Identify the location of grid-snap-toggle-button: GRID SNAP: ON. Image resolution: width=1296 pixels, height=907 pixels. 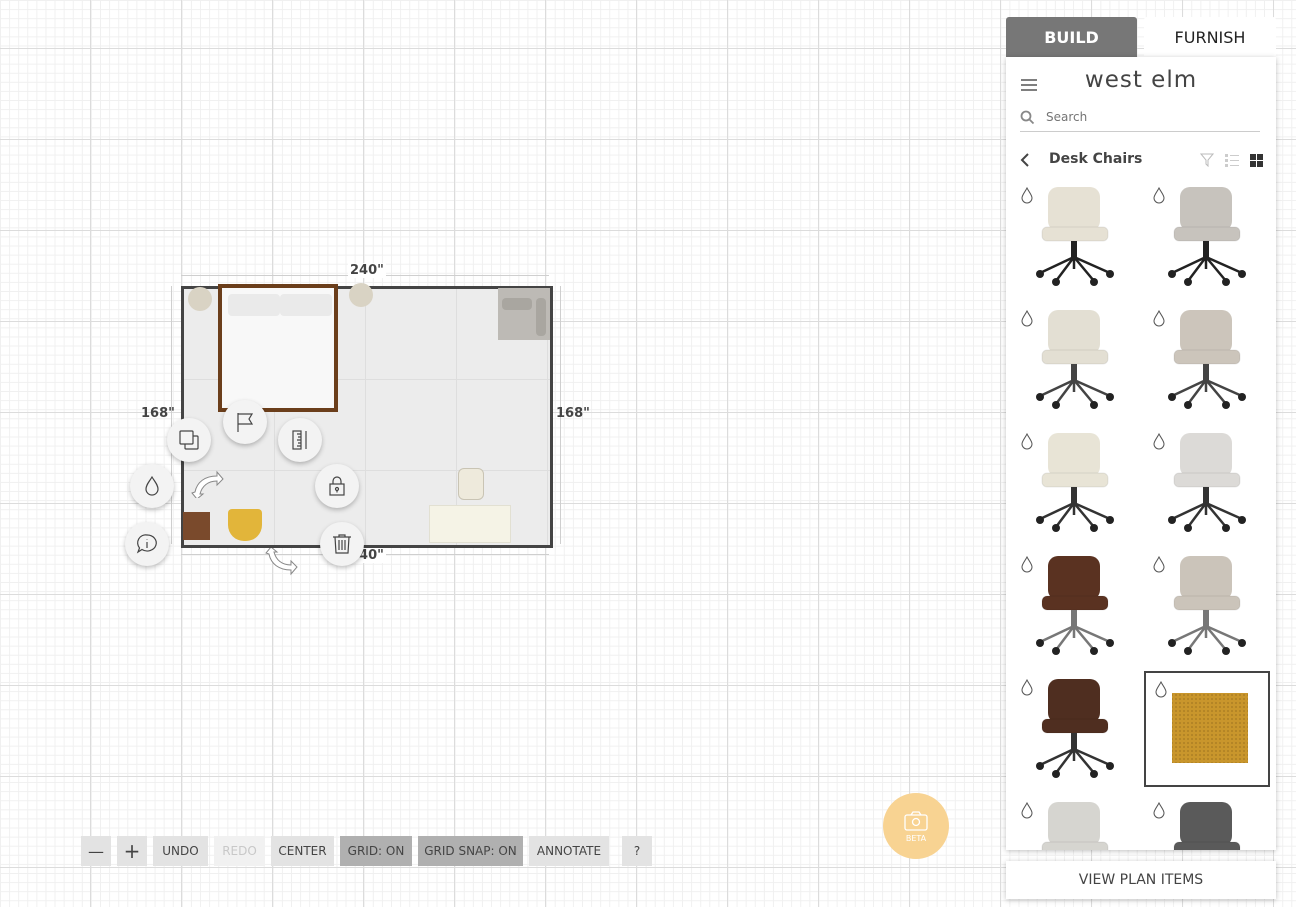
(470, 851).